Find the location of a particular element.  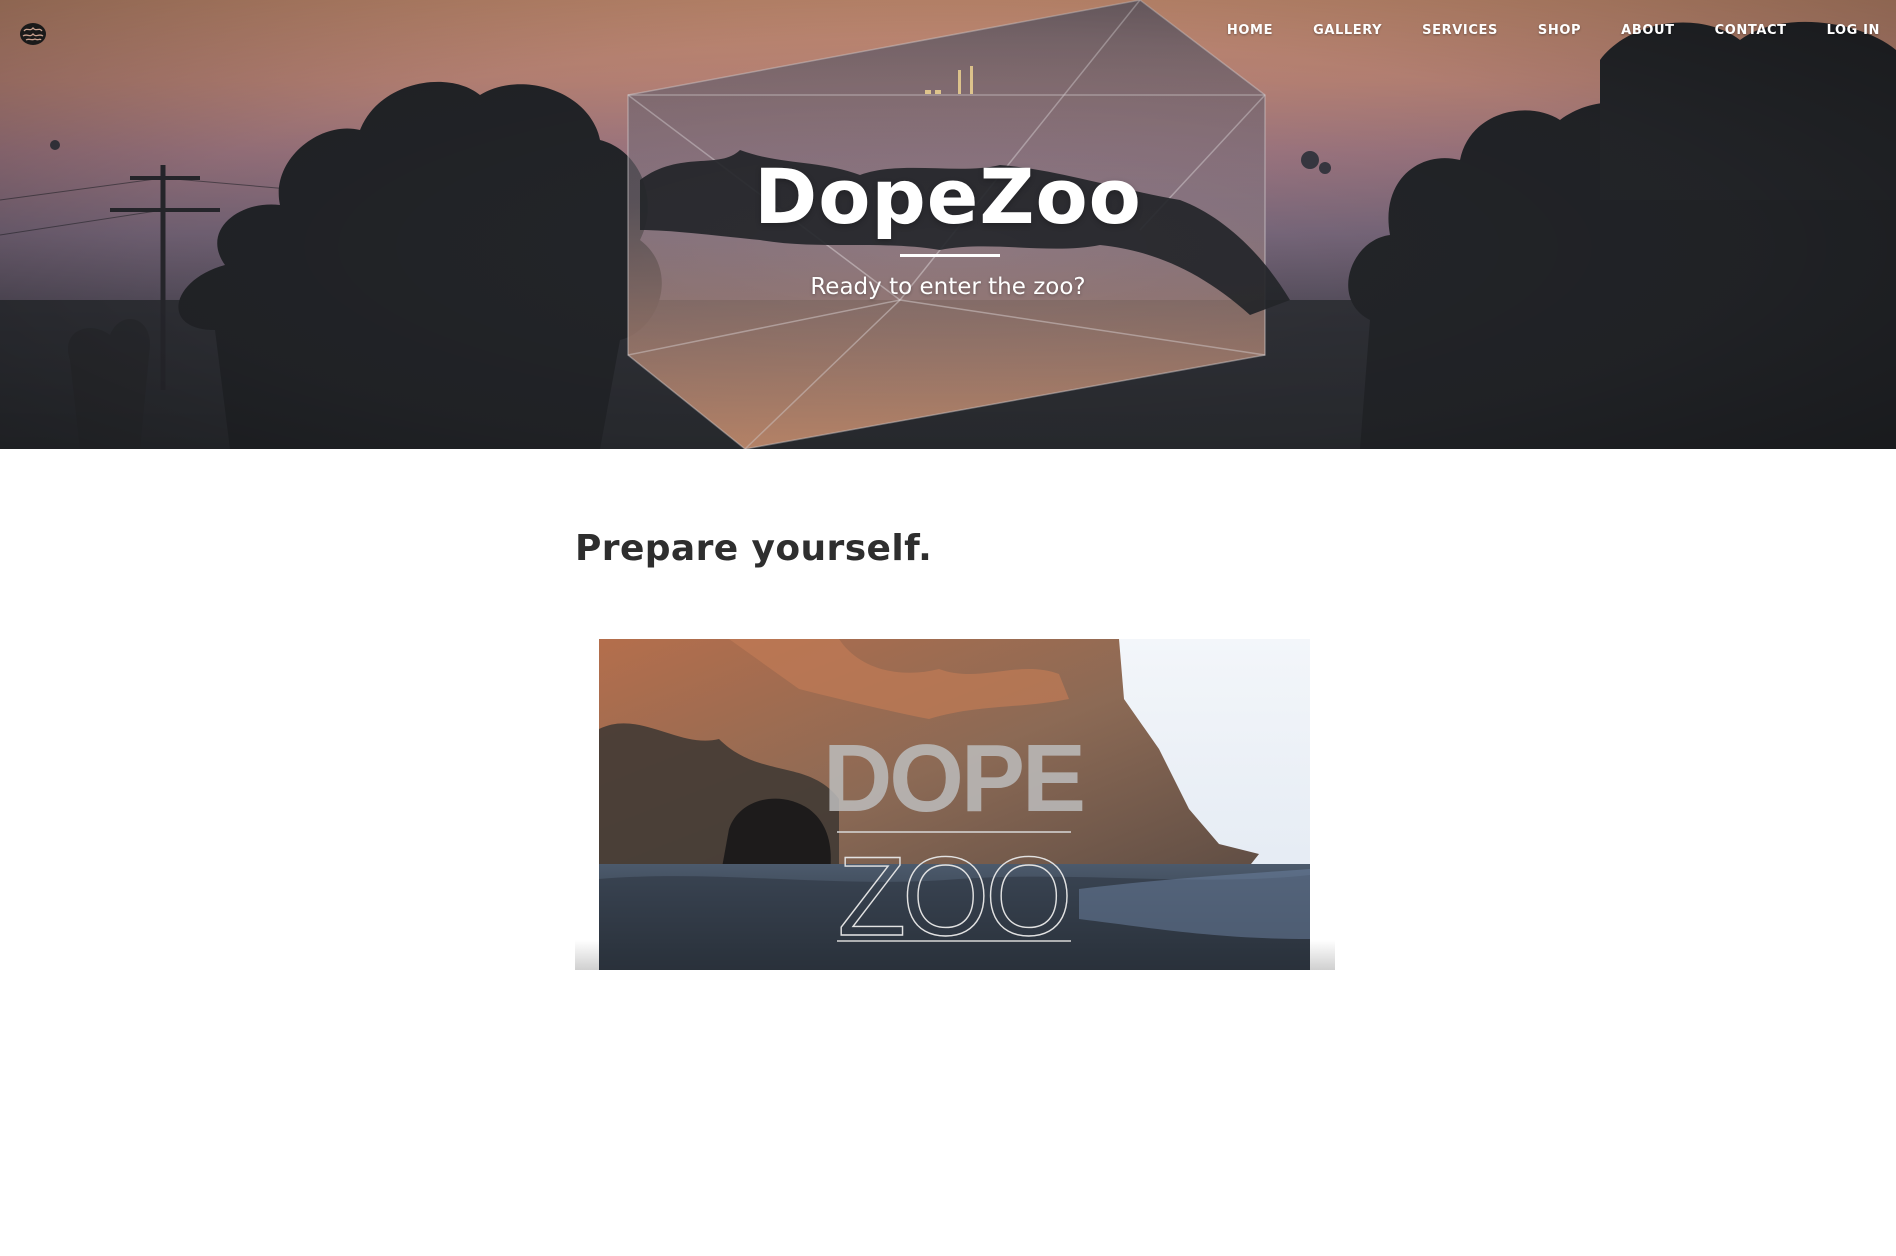

video-embed-container: DOPE ZOO is located at coordinates (955, 804).